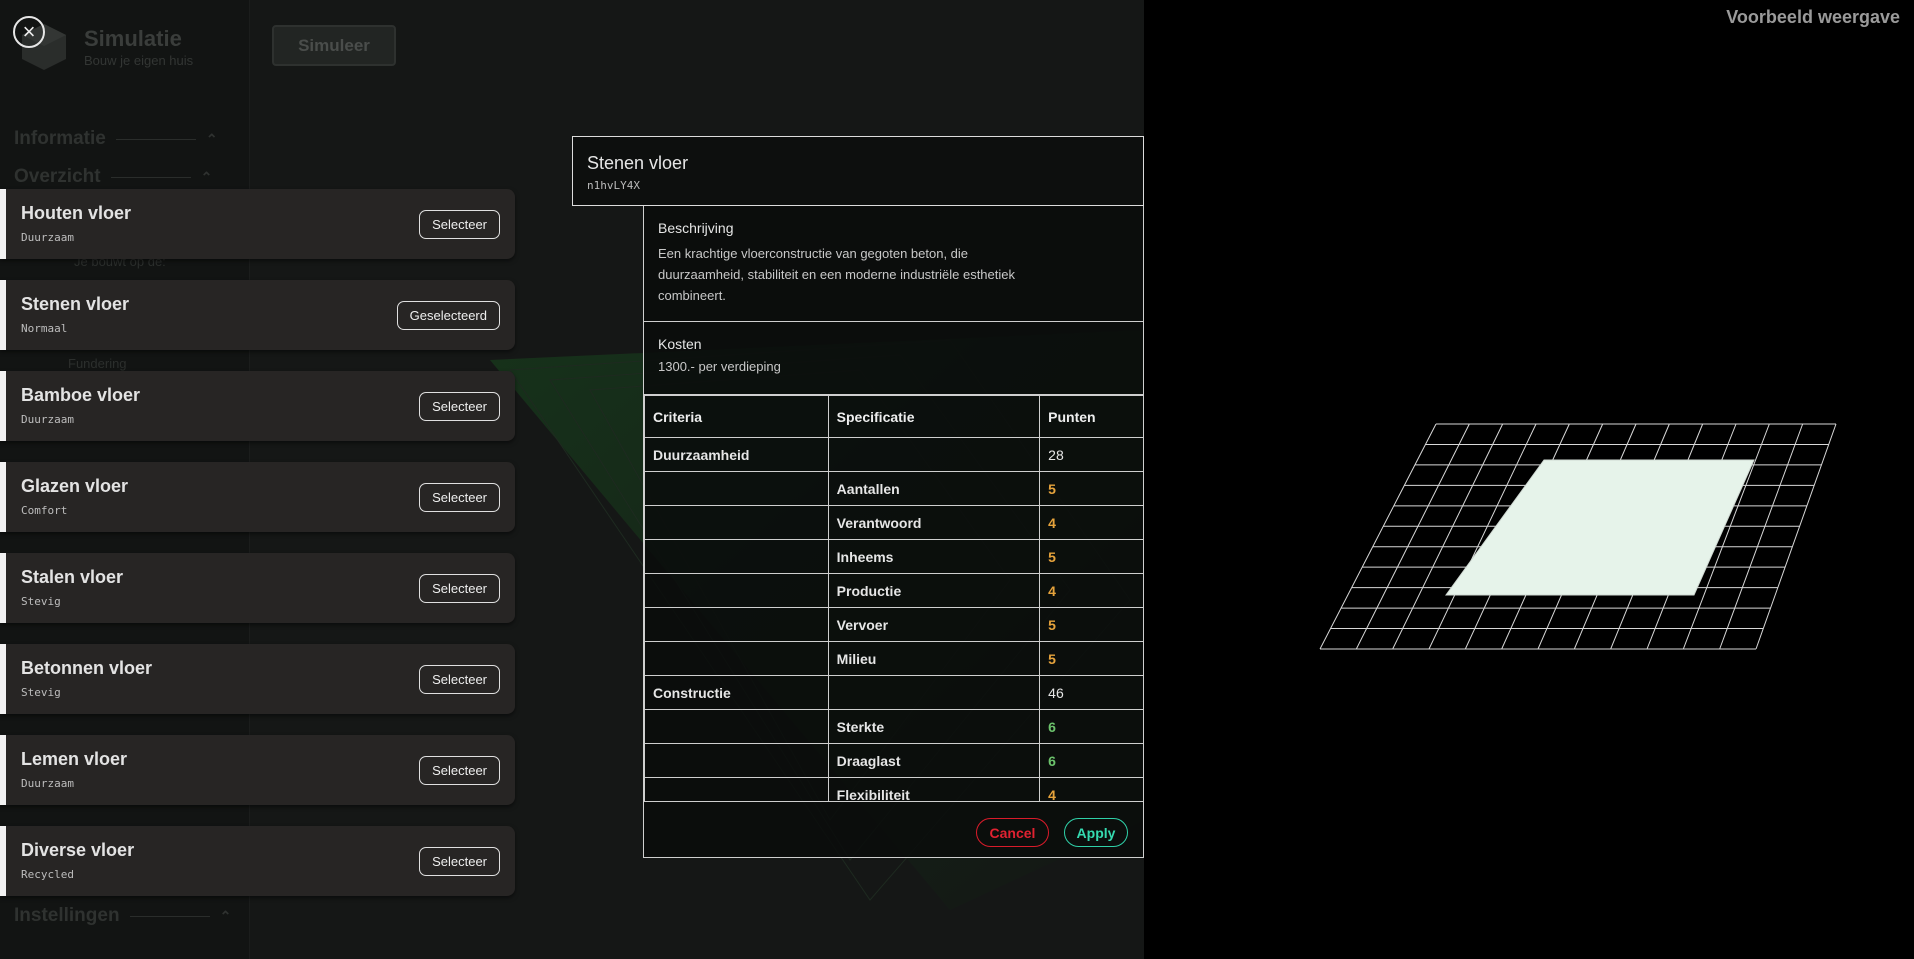 The image size is (1914, 959). I want to click on table-row: Productie 4, so click(893, 590).